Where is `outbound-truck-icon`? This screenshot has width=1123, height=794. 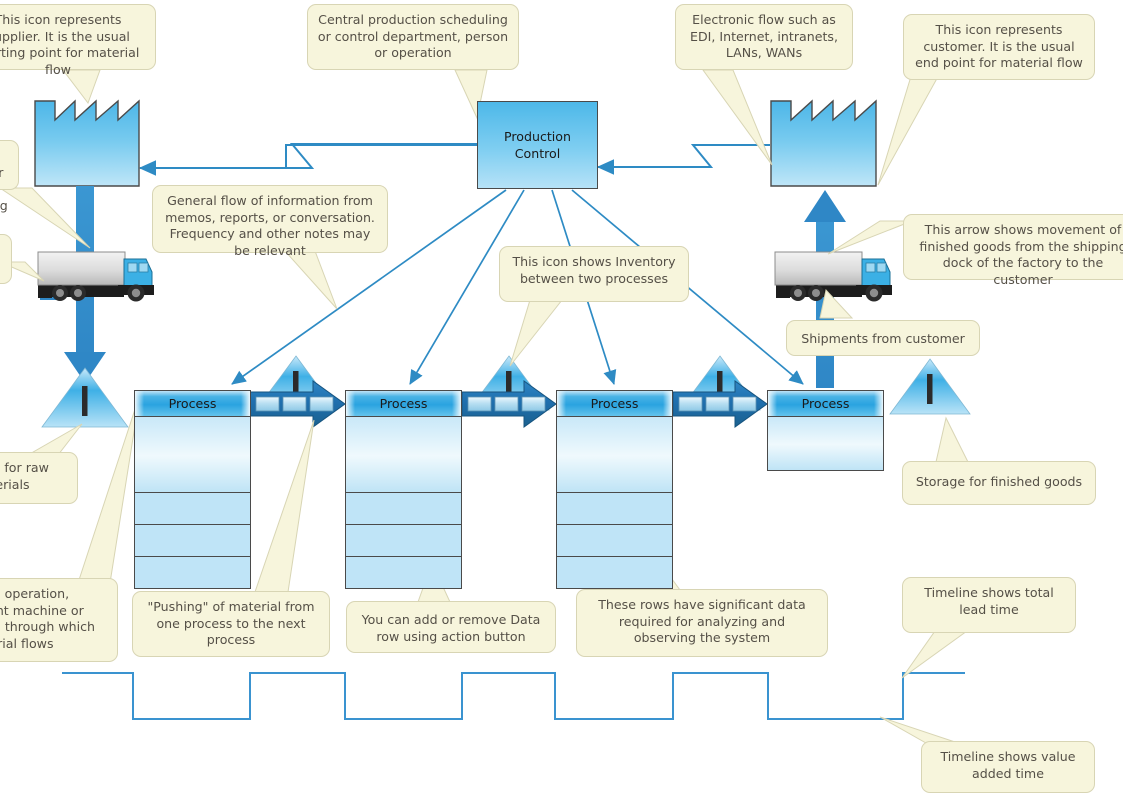
outbound-truck-icon is located at coordinates (833, 276).